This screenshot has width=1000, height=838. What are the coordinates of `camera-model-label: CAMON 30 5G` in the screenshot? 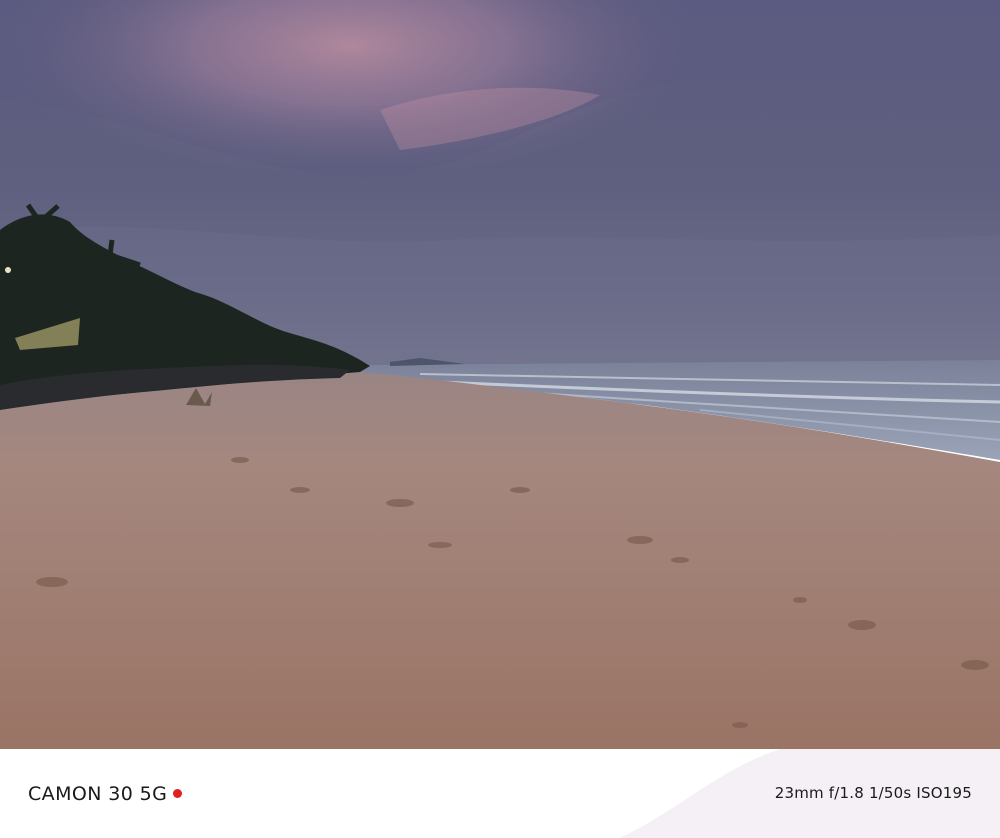 It's located at (98, 794).